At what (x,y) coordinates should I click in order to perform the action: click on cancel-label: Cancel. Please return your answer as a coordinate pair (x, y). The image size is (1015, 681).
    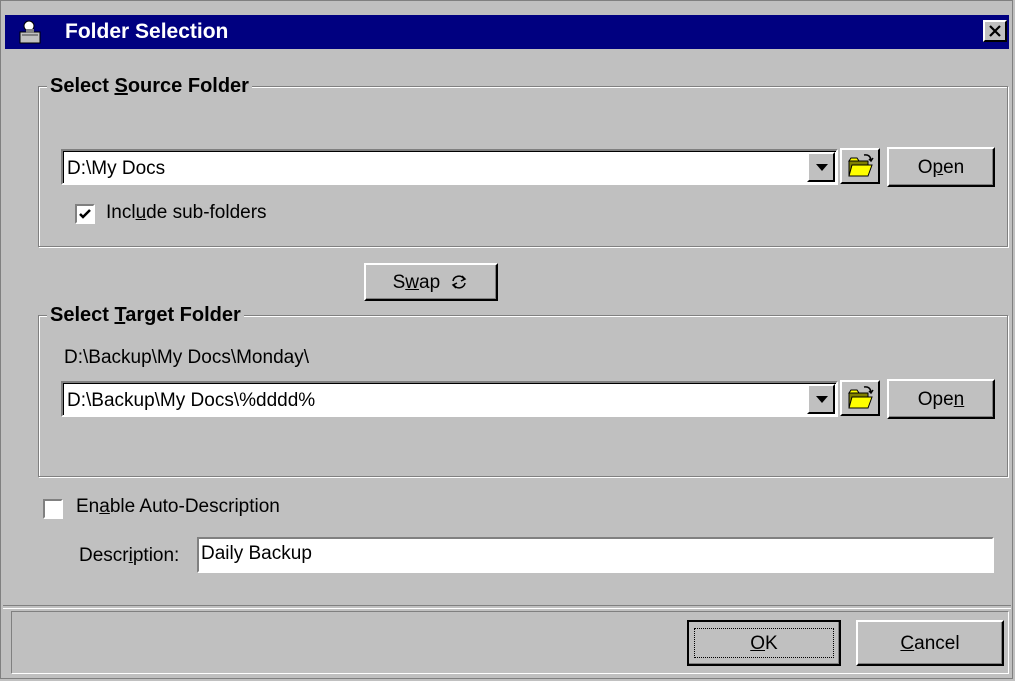
    Looking at the image, I should click on (930, 643).